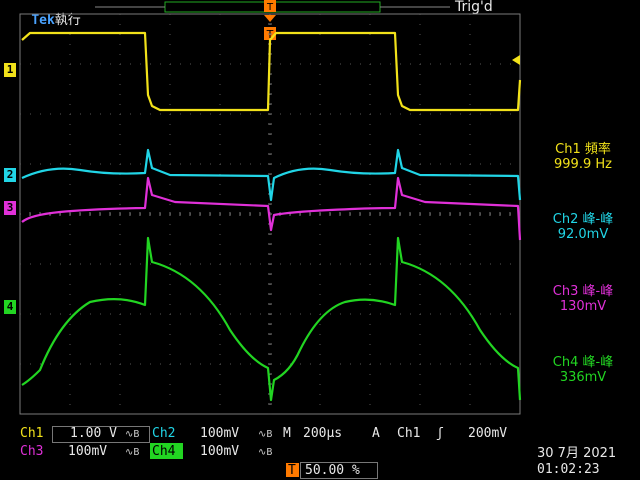 The width and height of the screenshot is (640, 480). Describe the element at coordinates (376, 433) in the screenshot. I see `trigger-mode: A` at that location.